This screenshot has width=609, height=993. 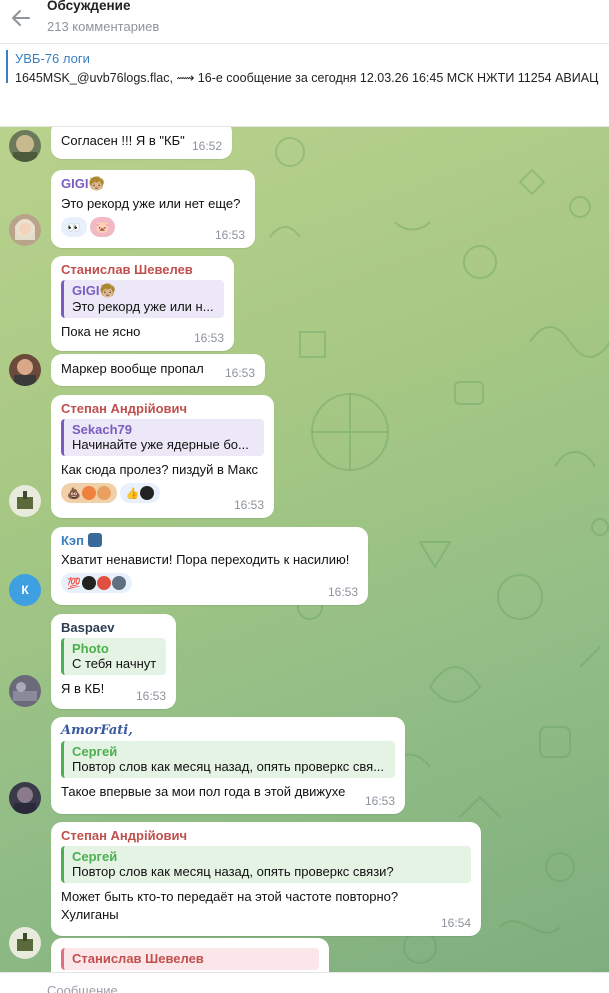 I want to click on message-text: Это рекорд уже или нет еще?, so click(x=151, y=203).